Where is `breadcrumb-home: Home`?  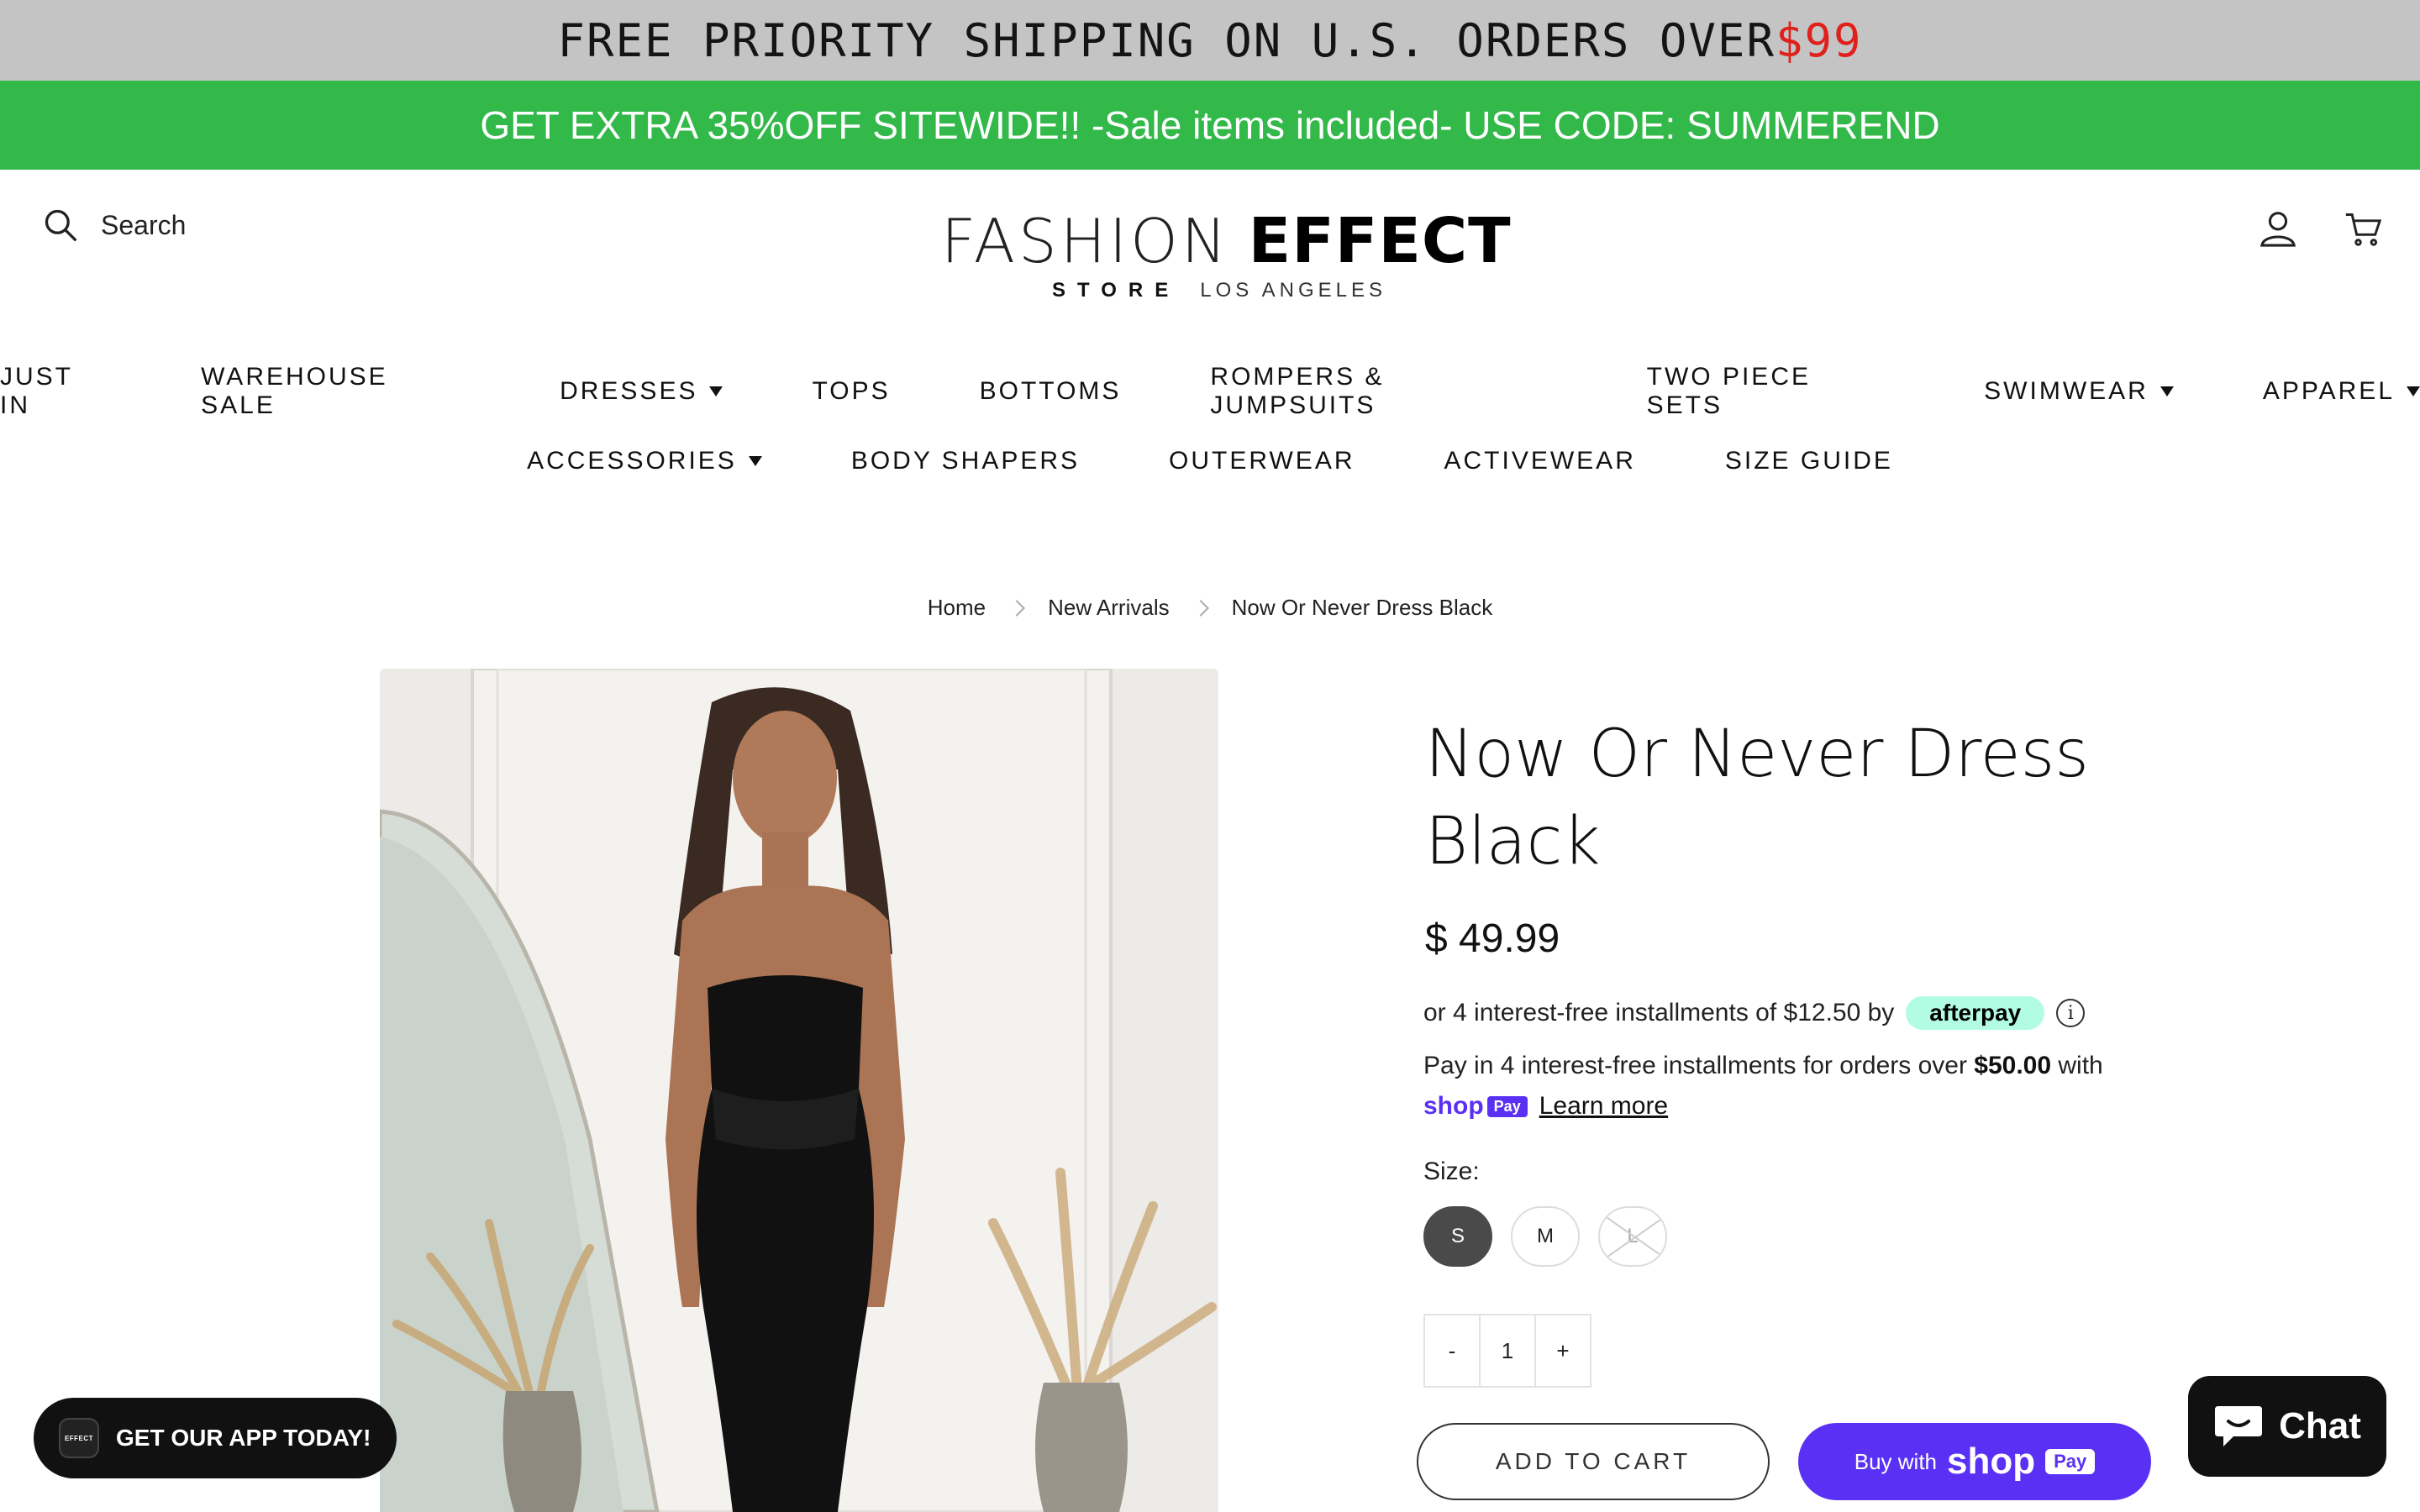
breadcrumb-home: Home is located at coordinates (957, 608).